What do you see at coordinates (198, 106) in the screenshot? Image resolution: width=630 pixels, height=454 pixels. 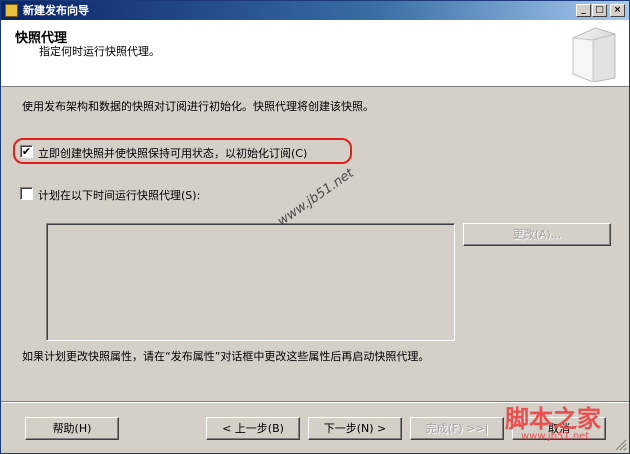 I see `description-text: 使用发布架构和数据的快照对订阅进行初始化。快照代理将创建该快照。` at bounding box center [198, 106].